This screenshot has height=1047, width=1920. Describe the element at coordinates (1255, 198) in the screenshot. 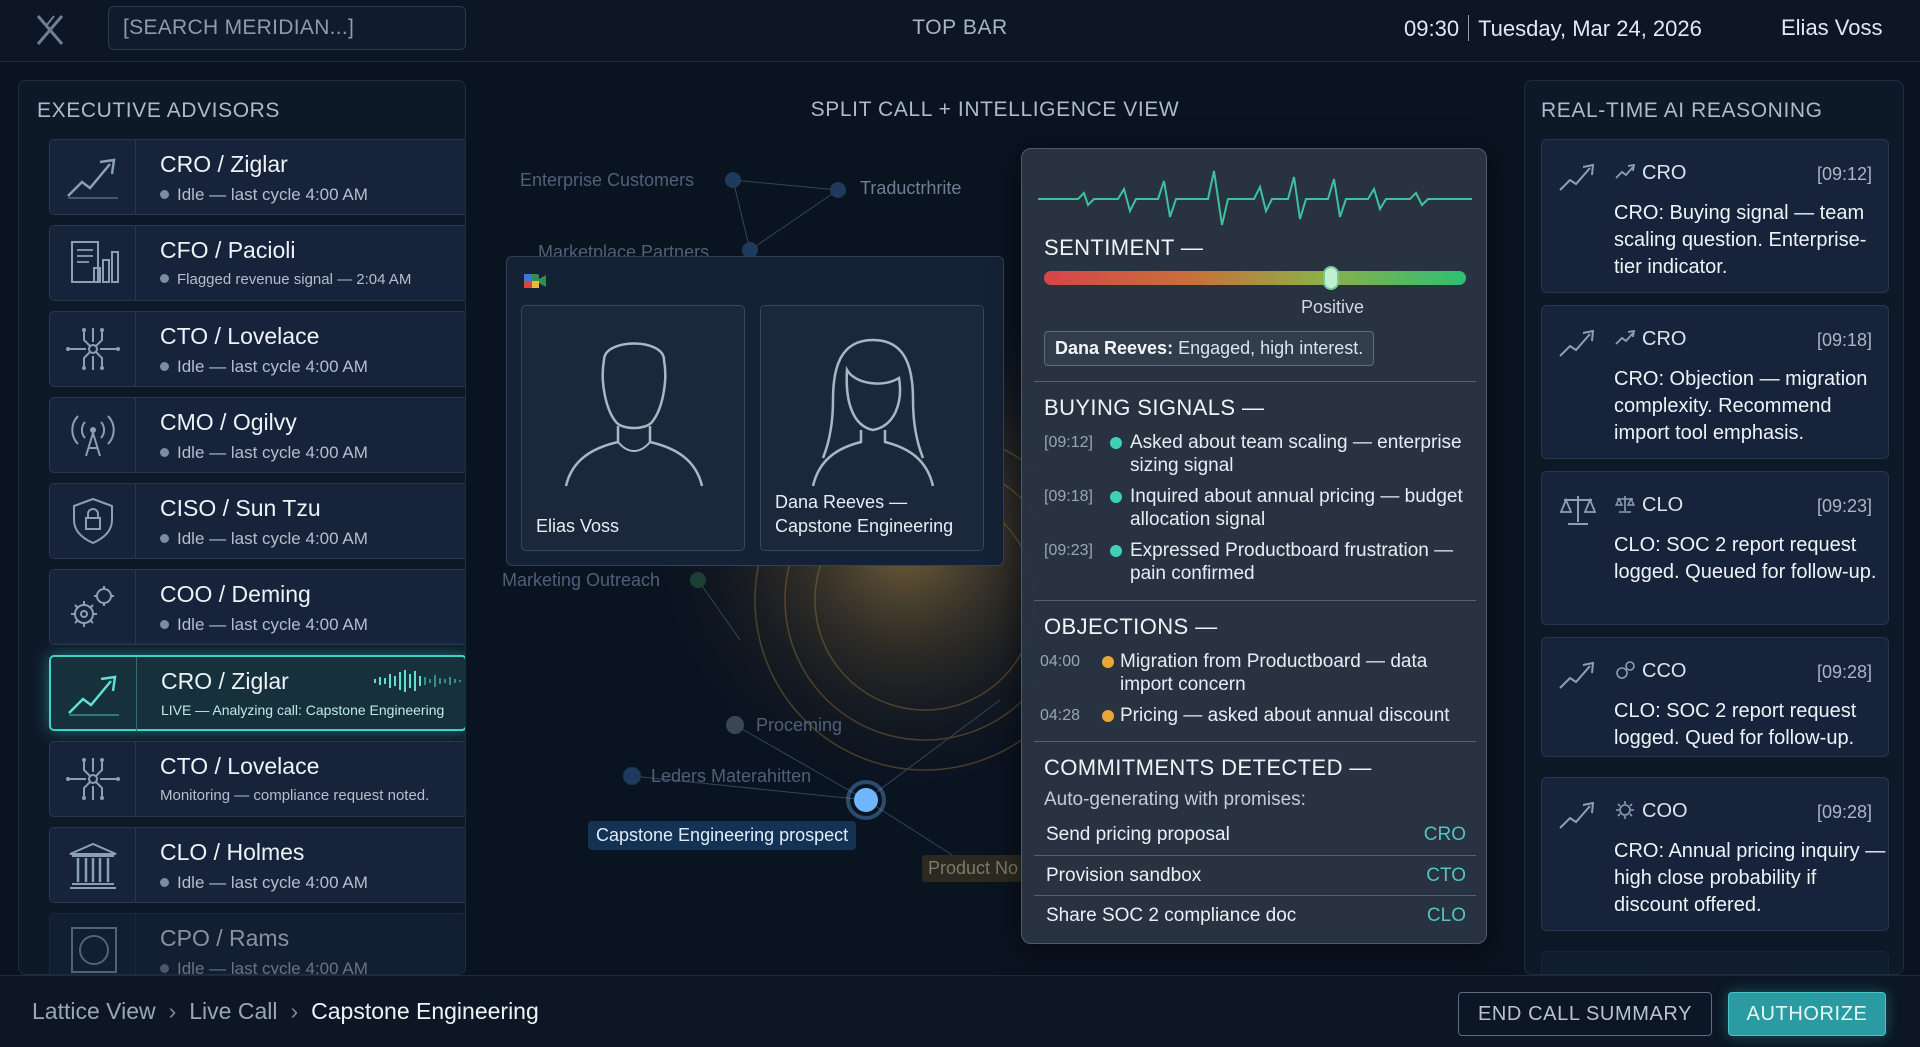

I see `sentiment-waveform-icon` at that location.